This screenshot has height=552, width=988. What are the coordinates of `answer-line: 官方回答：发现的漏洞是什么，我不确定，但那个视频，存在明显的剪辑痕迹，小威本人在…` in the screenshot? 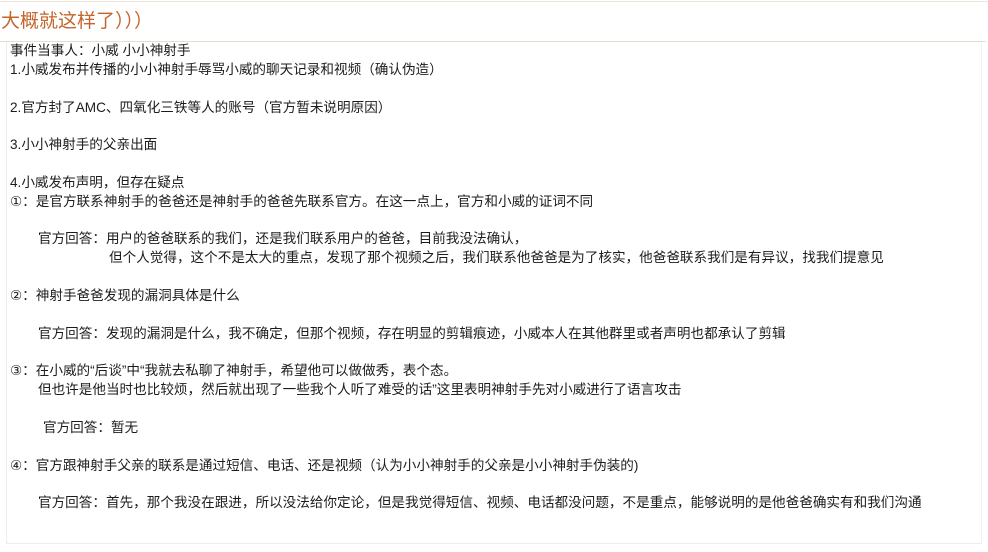 It's located at (412, 333).